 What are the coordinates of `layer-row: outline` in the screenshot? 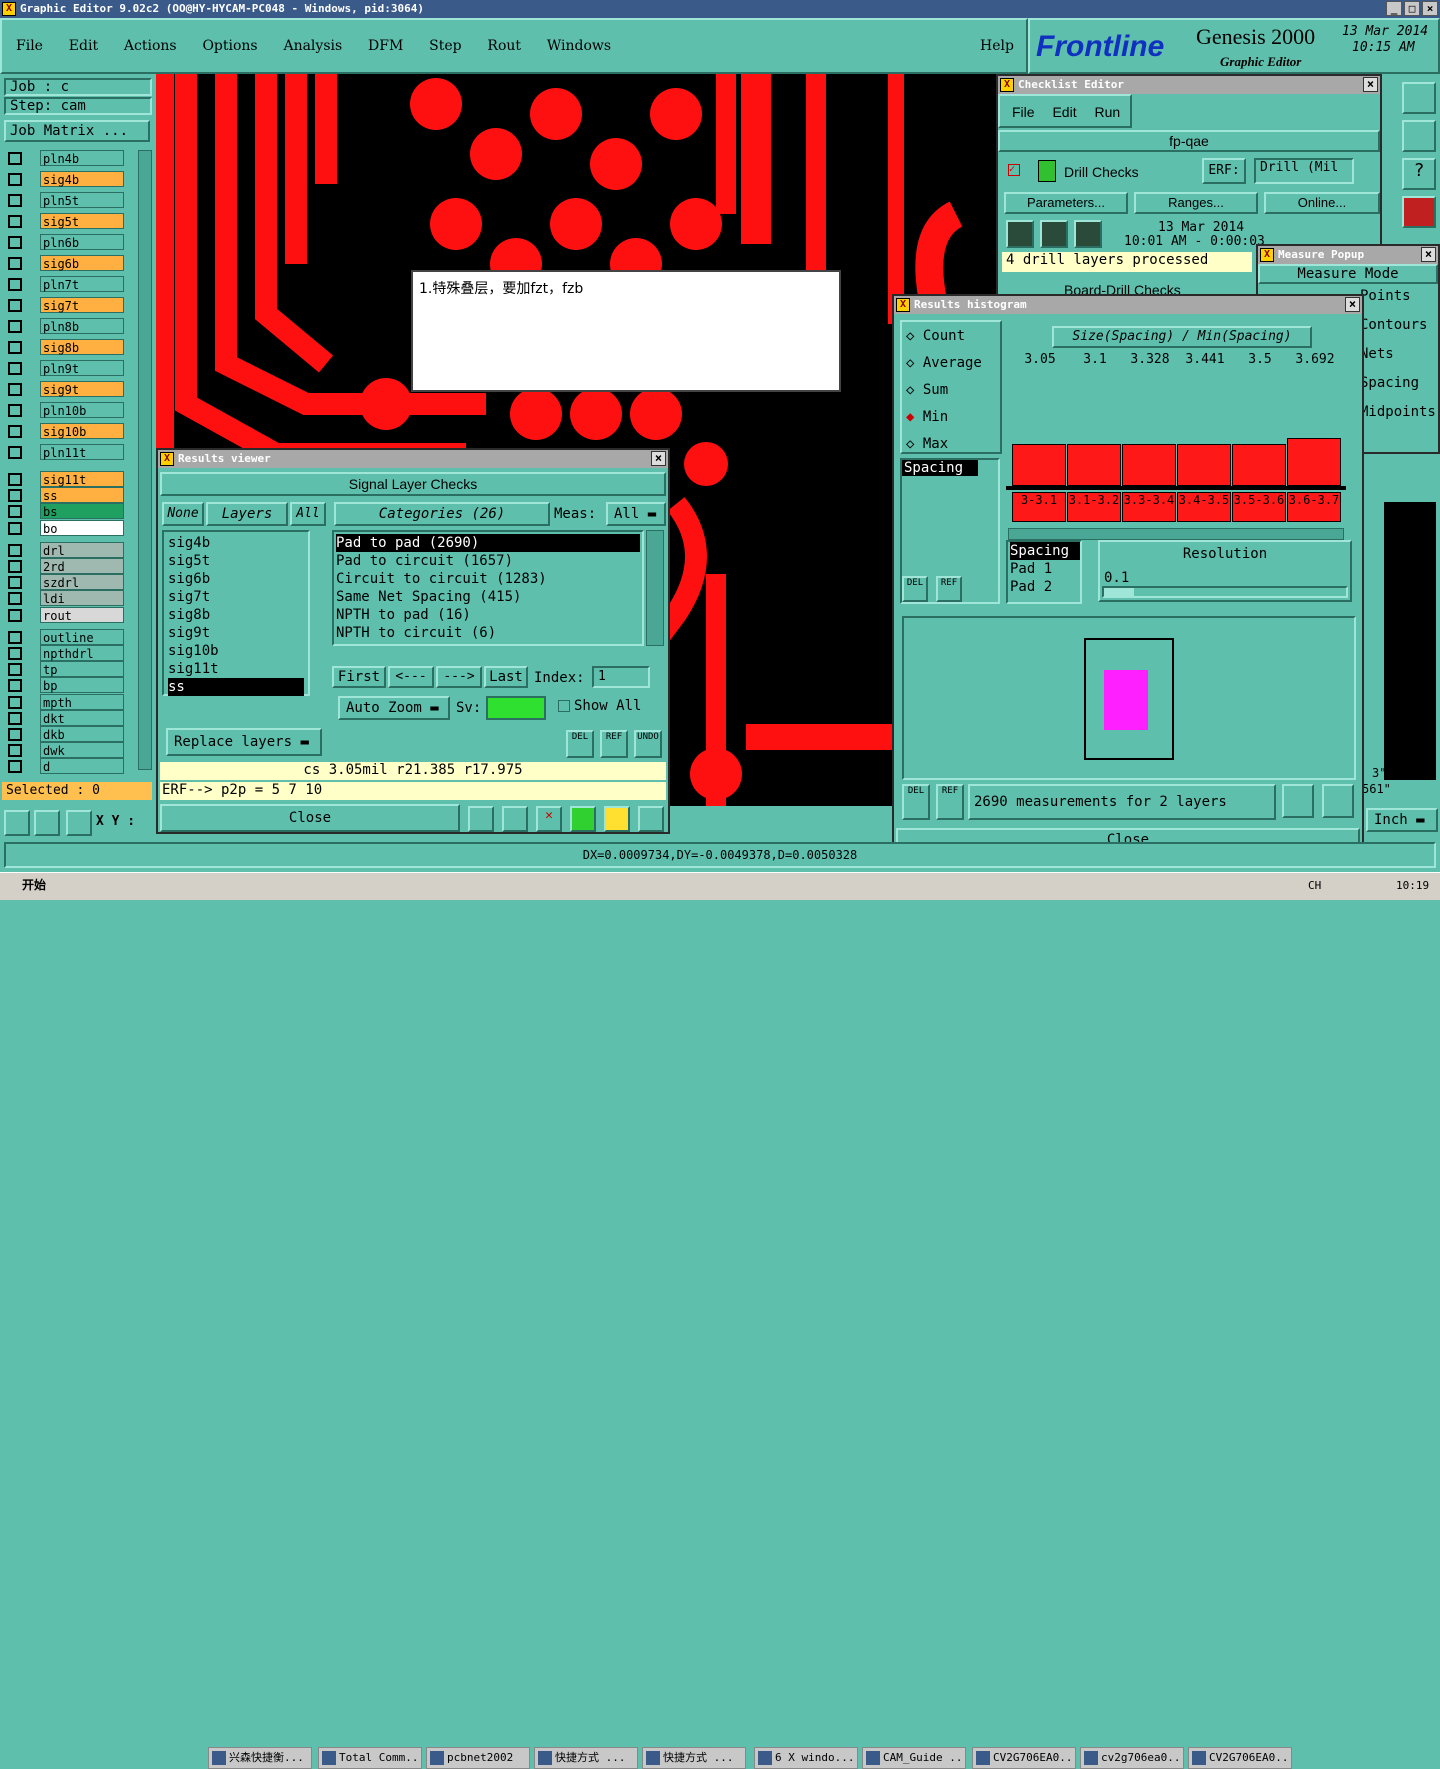 It's located at (65, 637).